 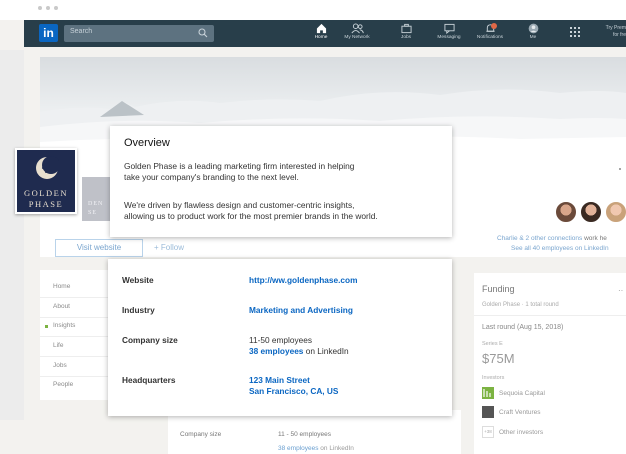 I want to click on headquarters-label: Headquarters, so click(x=149, y=380).